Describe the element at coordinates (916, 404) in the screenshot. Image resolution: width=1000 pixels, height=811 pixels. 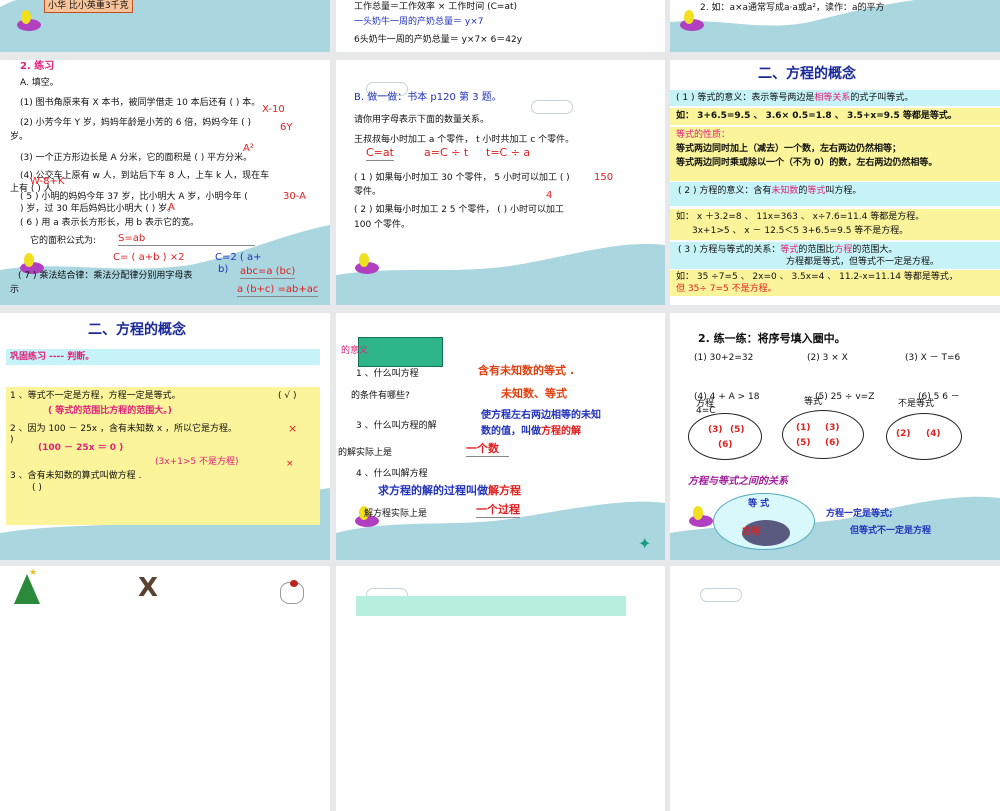
I see `set-label: 不是等式` at that location.